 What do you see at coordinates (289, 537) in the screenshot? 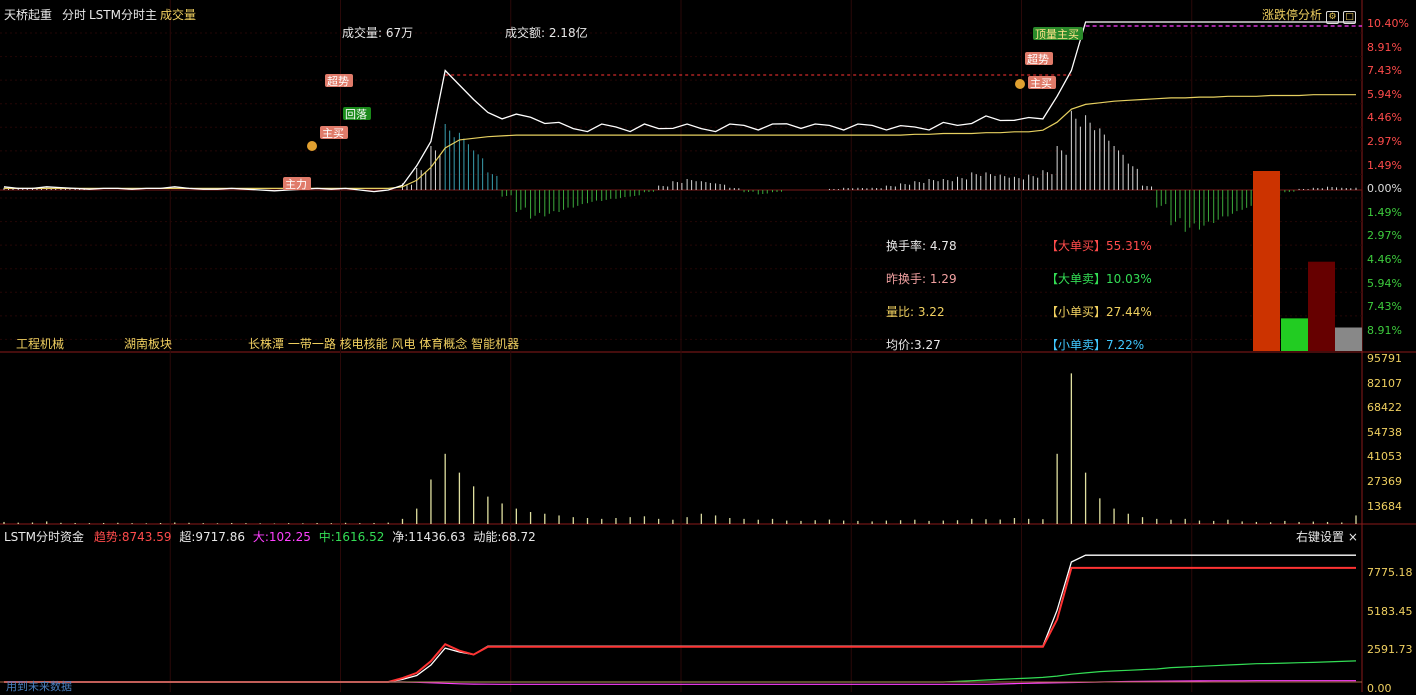
I see `big-value: 102.25` at bounding box center [289, 537].